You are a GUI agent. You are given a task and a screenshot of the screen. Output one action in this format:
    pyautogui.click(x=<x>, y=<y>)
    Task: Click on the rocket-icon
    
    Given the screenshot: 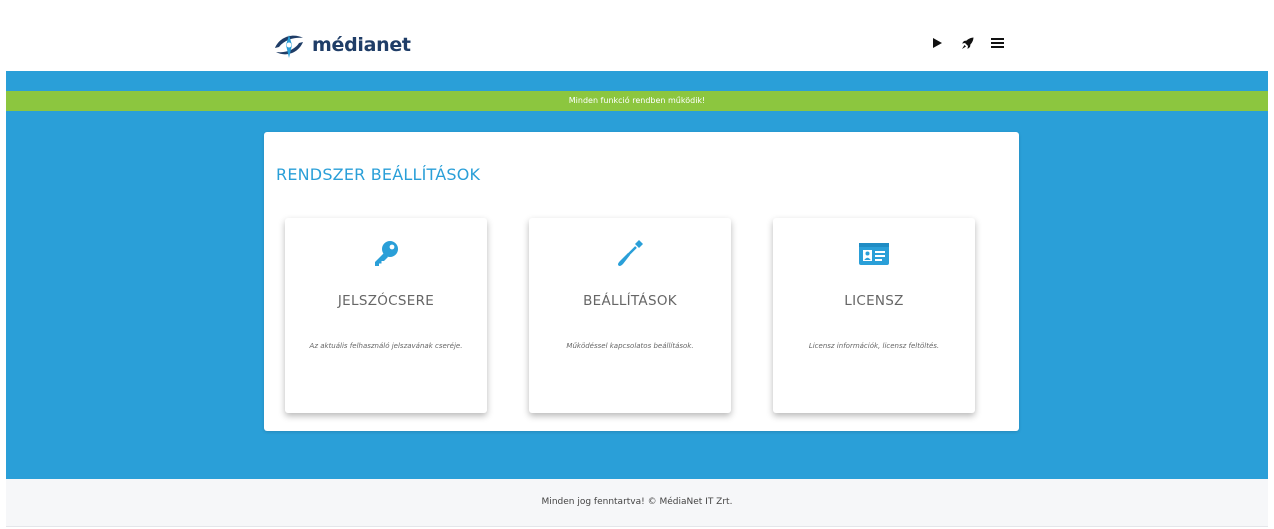 What is the action you would take?
    pyautogui.click(x=967, y=43)
    